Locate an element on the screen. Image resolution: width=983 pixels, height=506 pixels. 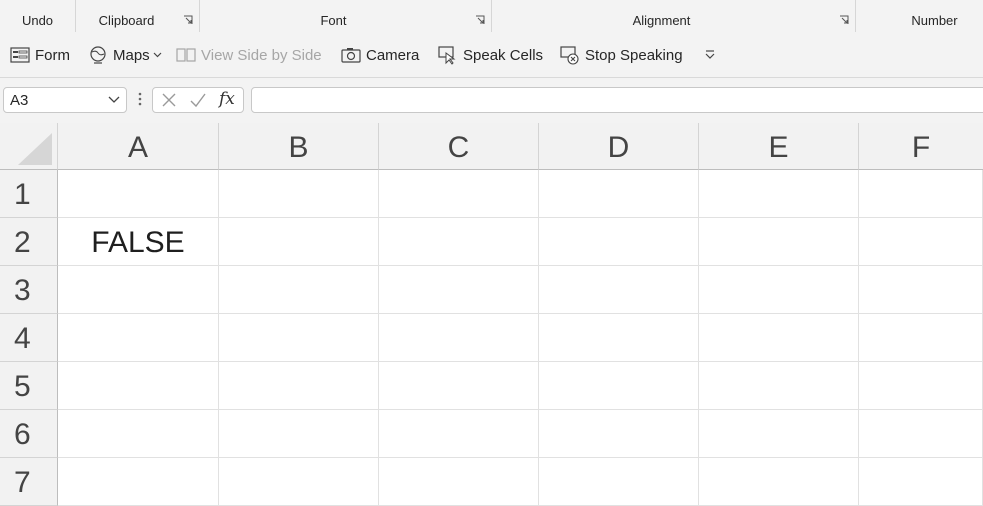
column-header-f: F is located at coordinates (921, 146).